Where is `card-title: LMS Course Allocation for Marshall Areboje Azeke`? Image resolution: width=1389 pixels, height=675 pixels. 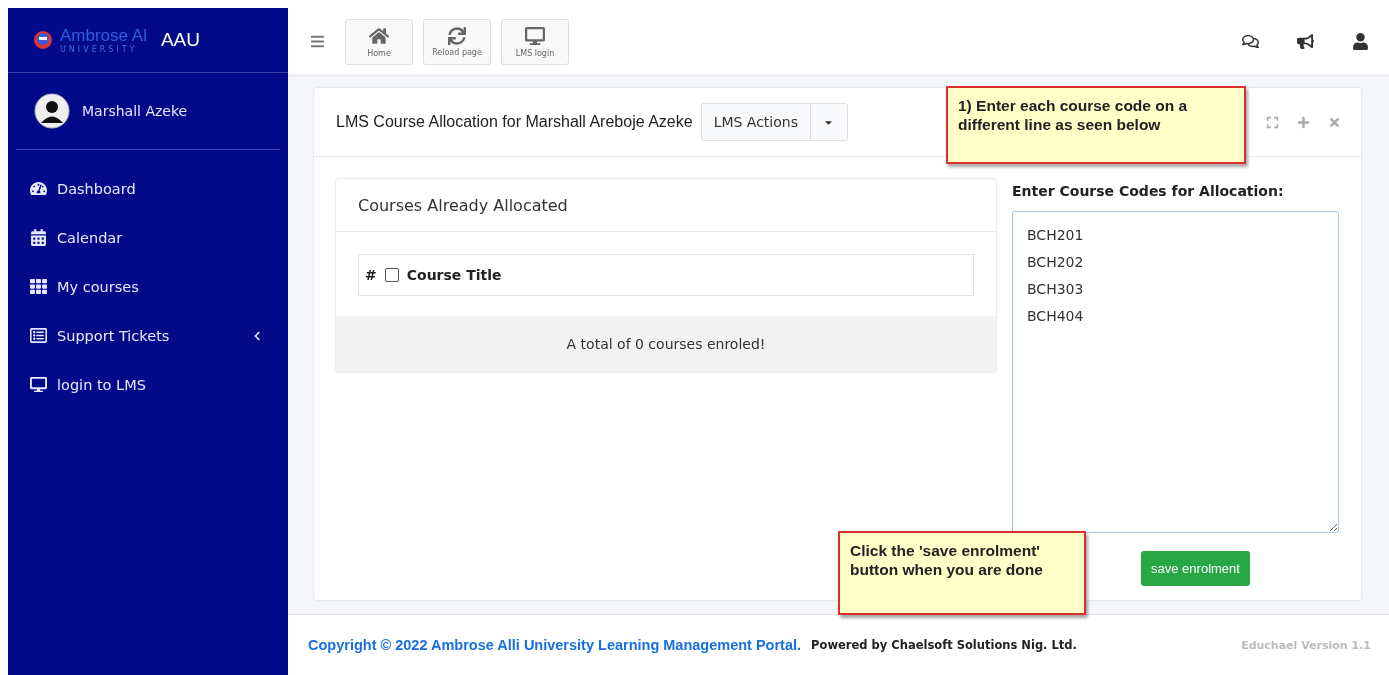
card-title: LMS Course Allocation for Marshall Areboje Azeke is located at coordinates (514, 122).